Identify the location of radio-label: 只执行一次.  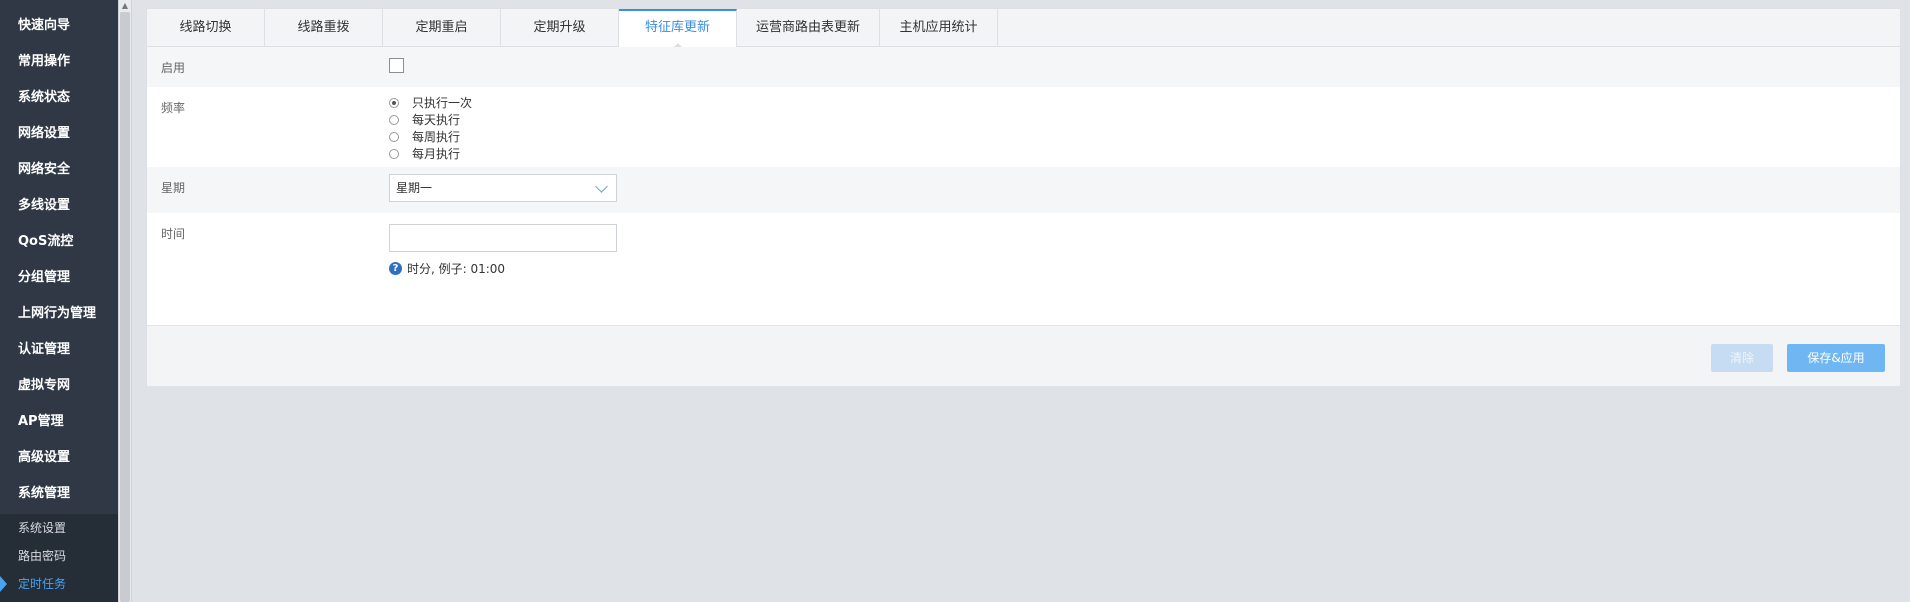
(442, 103).